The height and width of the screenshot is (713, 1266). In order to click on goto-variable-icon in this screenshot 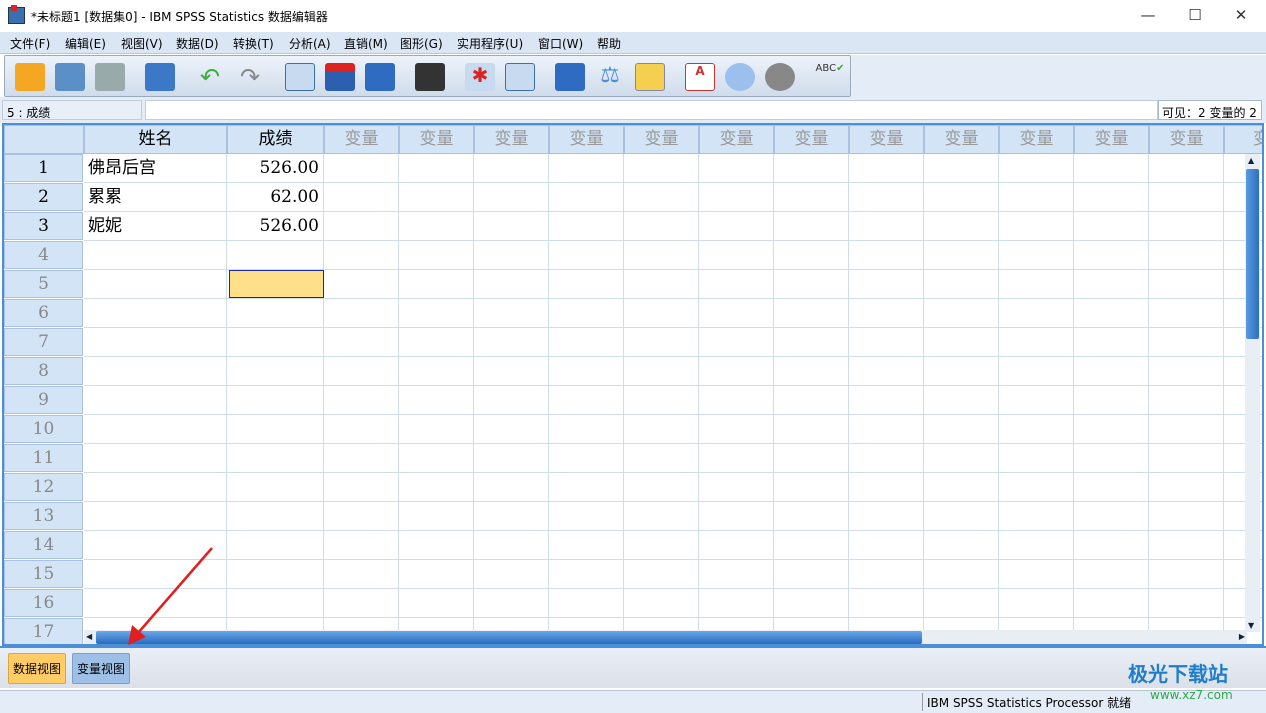, I will do `click(340, 77)`.